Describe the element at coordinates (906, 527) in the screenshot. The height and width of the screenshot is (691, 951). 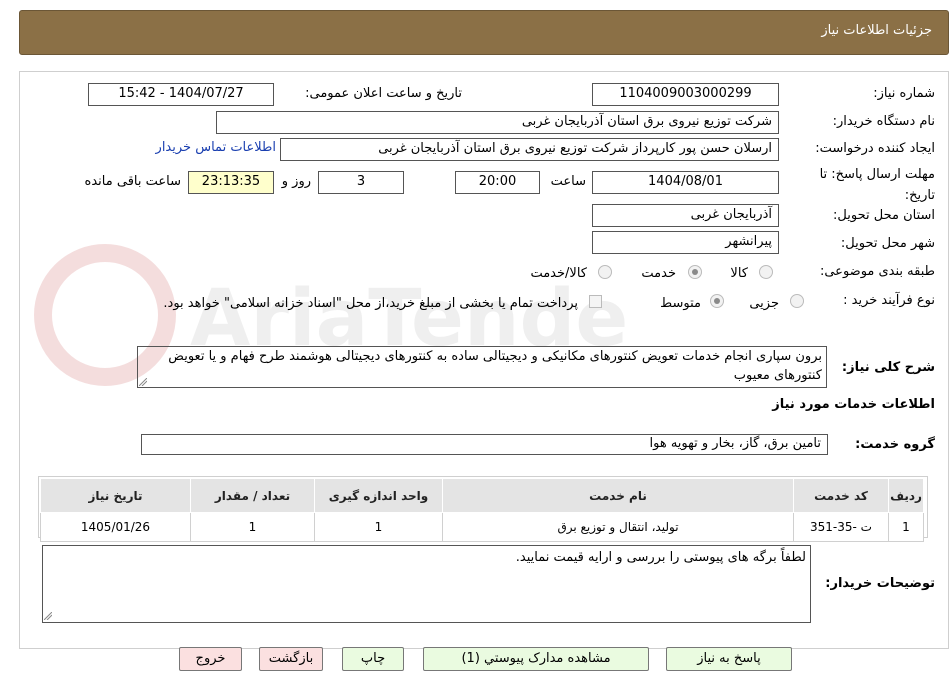
I see `cell-row: 1` at that location.